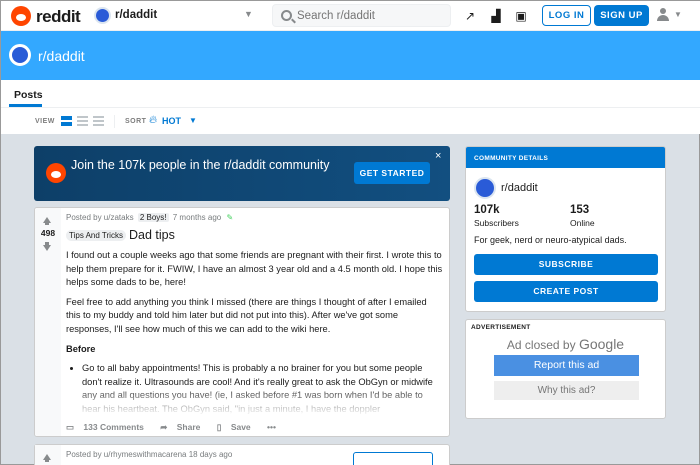 The image size is (700, 465). I want to click on view-label: VIEW, so click(45, 121).